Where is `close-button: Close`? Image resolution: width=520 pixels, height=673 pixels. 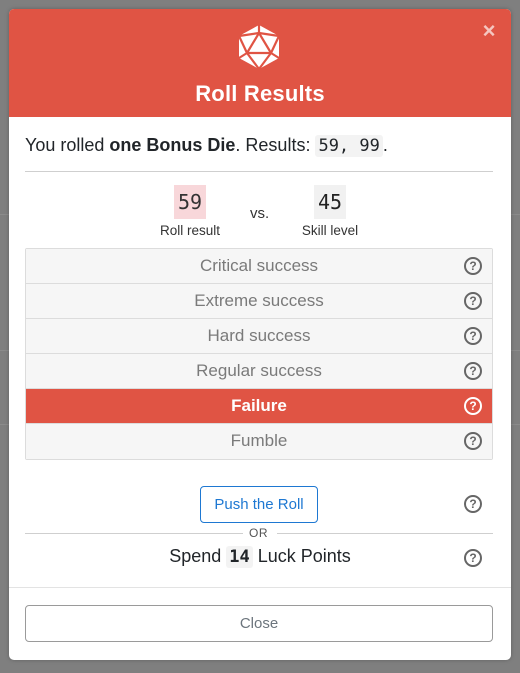 close-button: Close is located at coordinates (259, 623).